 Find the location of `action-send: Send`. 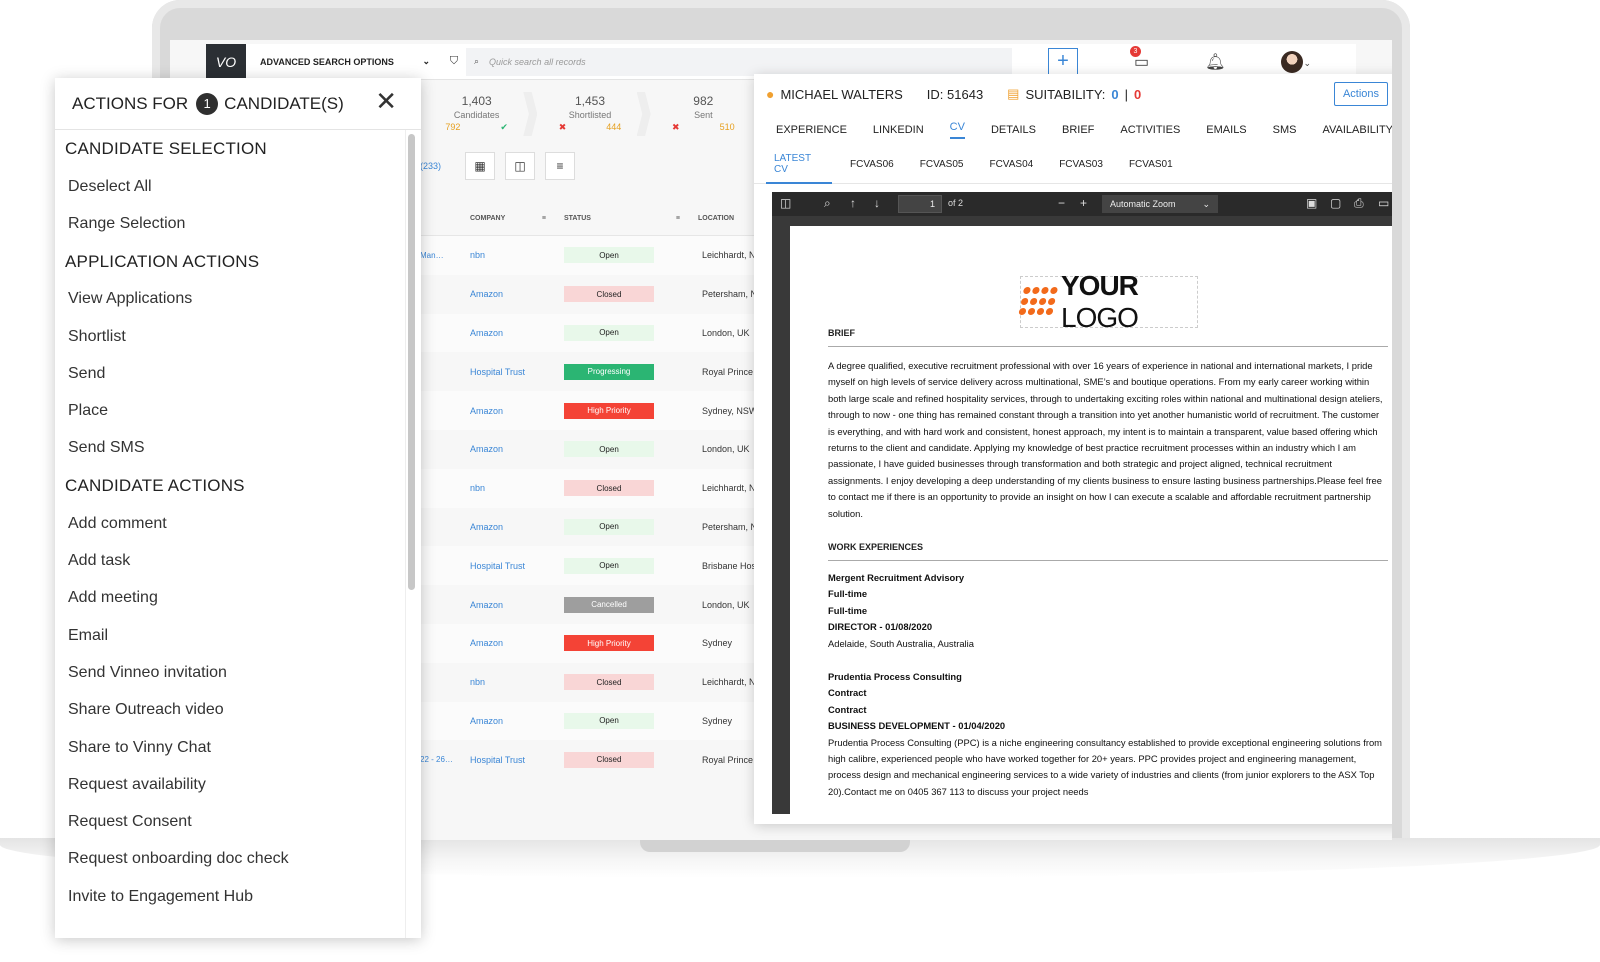

action-send: Send is located at coordinates (231, 373).